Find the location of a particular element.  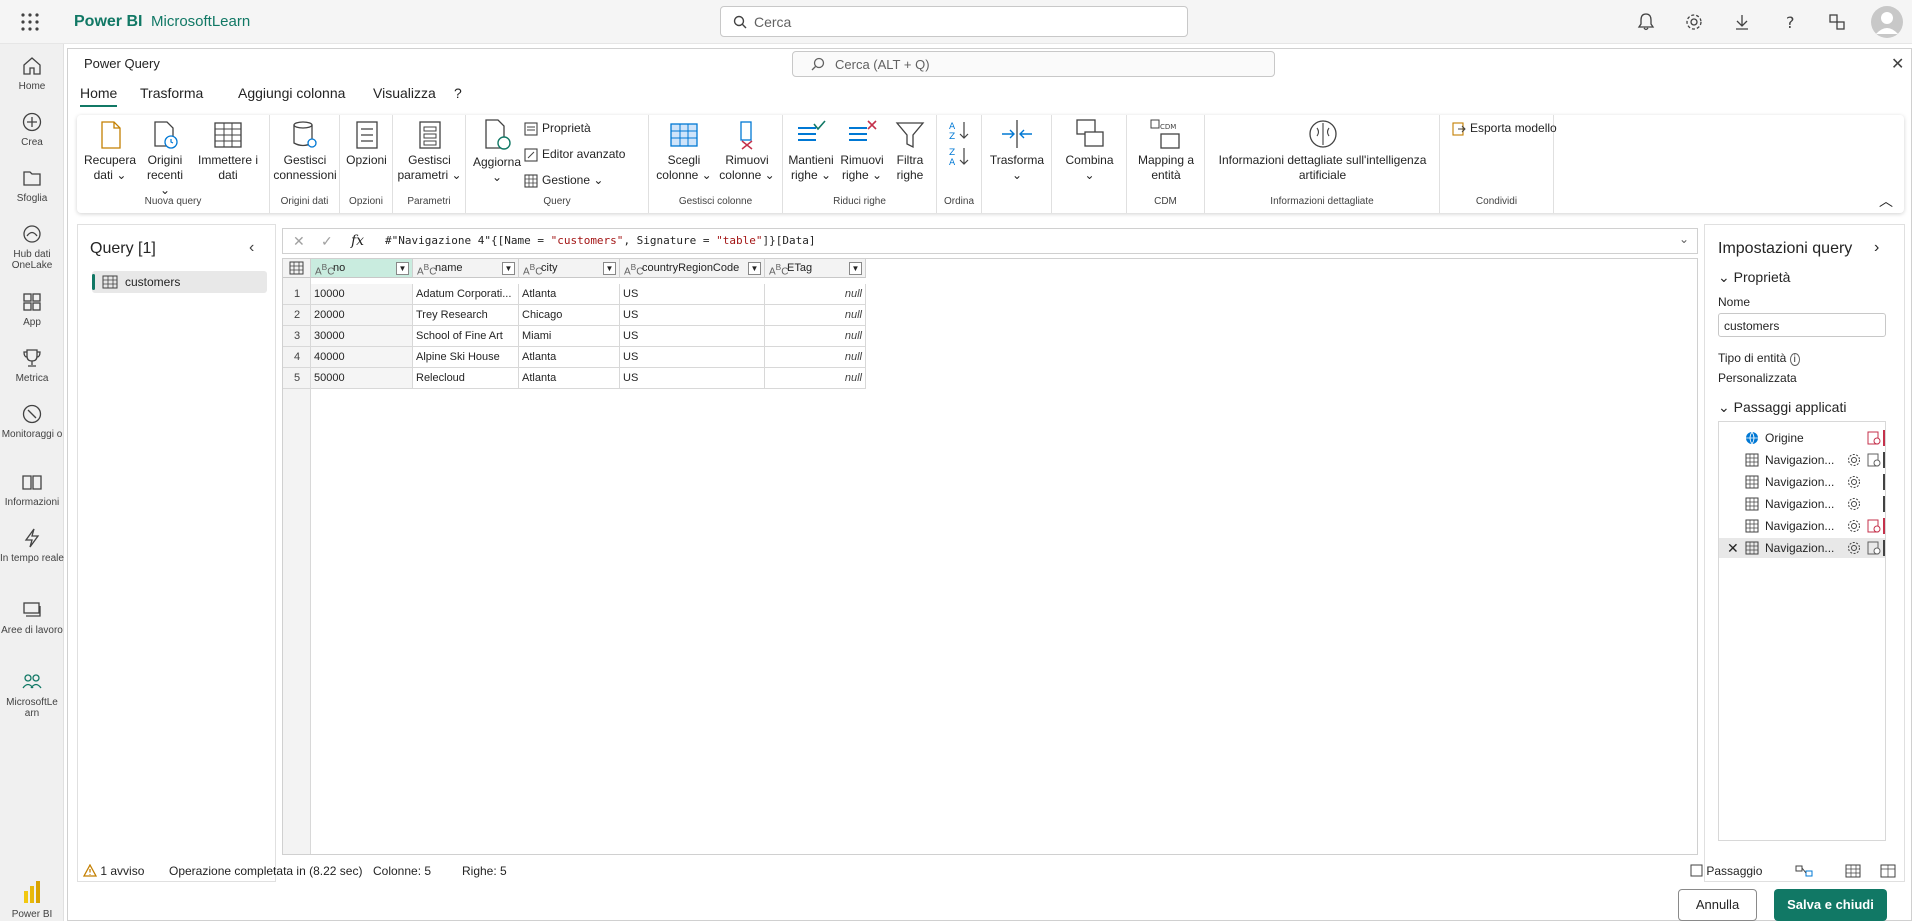

combine-button: Combina ⌄ is located at coordinates (1089, 150).